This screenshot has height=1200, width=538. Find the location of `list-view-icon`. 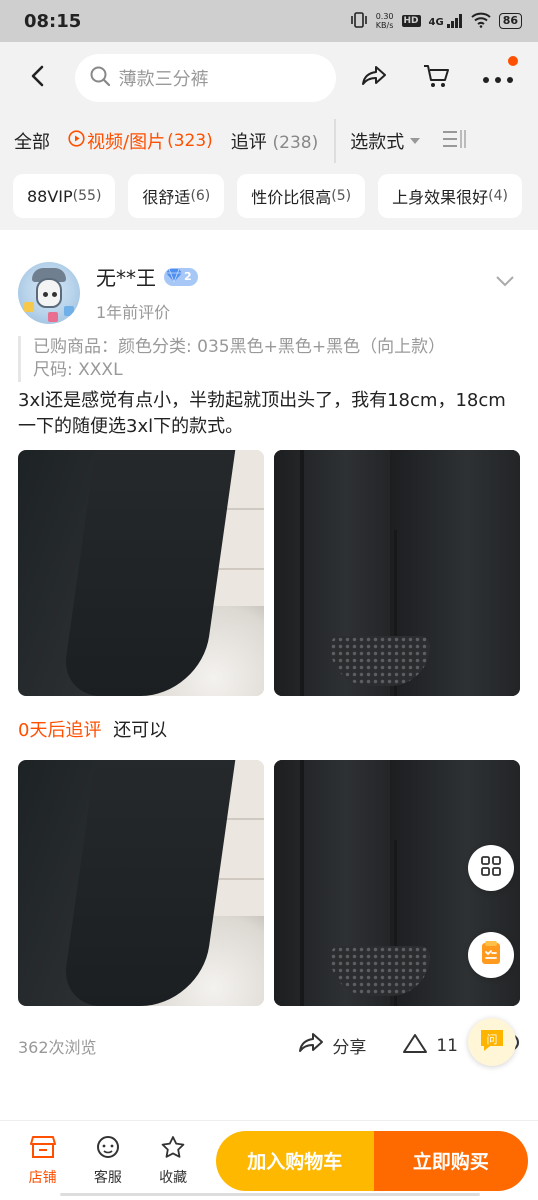

list-view-icon is located at coordinates (454, 141).